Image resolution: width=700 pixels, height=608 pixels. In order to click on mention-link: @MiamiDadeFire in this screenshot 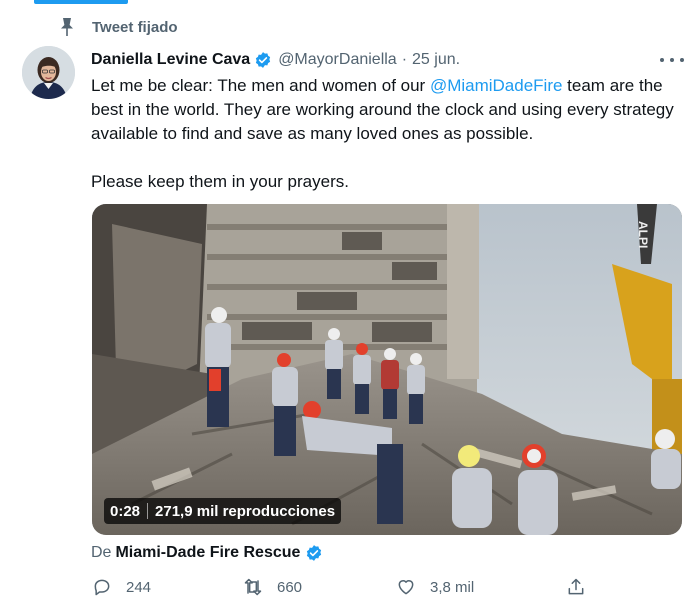, I will do `click(496, 85)`.